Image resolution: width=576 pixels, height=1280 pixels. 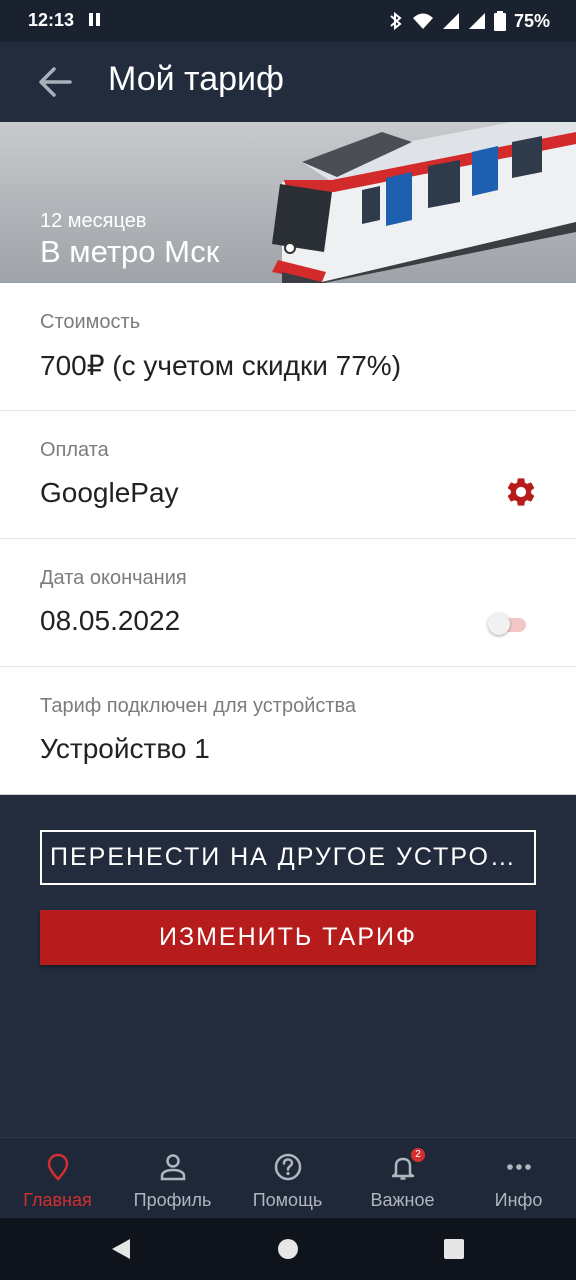 I want to click on bottom-navigation: Главная Профиль Помощь 2 Важное Инфо, so click(x=288, y=1178).